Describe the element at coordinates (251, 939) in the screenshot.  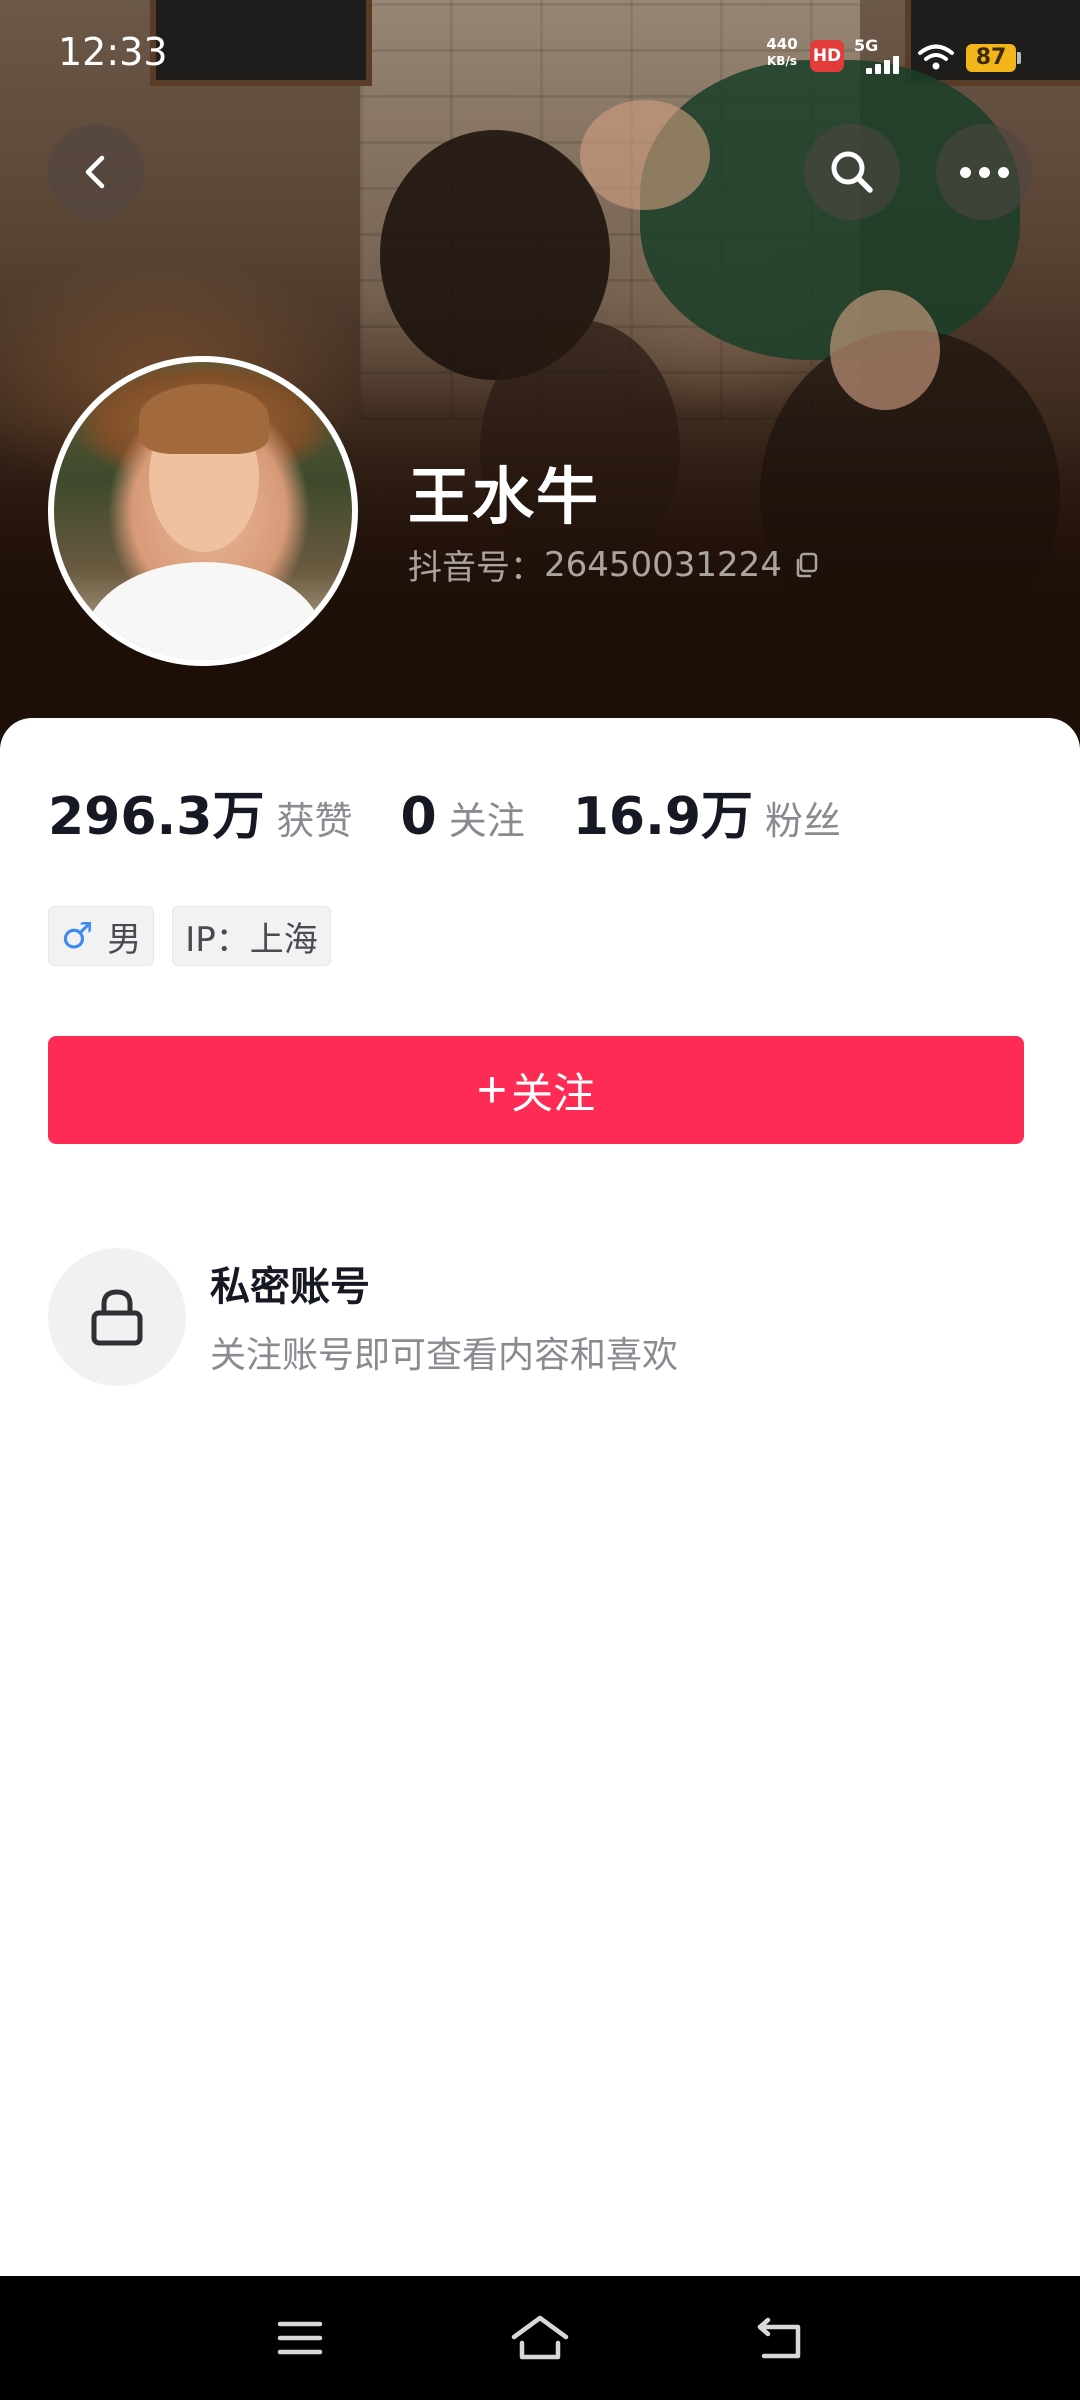
I see `ip-location-label: IP：上海` at that location.